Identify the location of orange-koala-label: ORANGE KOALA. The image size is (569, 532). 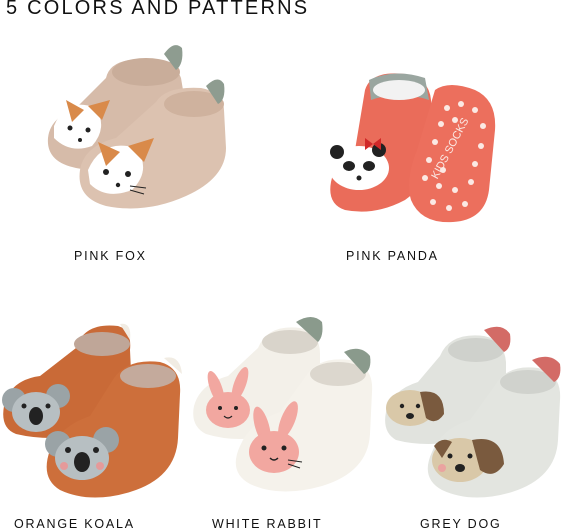
(74, 524).